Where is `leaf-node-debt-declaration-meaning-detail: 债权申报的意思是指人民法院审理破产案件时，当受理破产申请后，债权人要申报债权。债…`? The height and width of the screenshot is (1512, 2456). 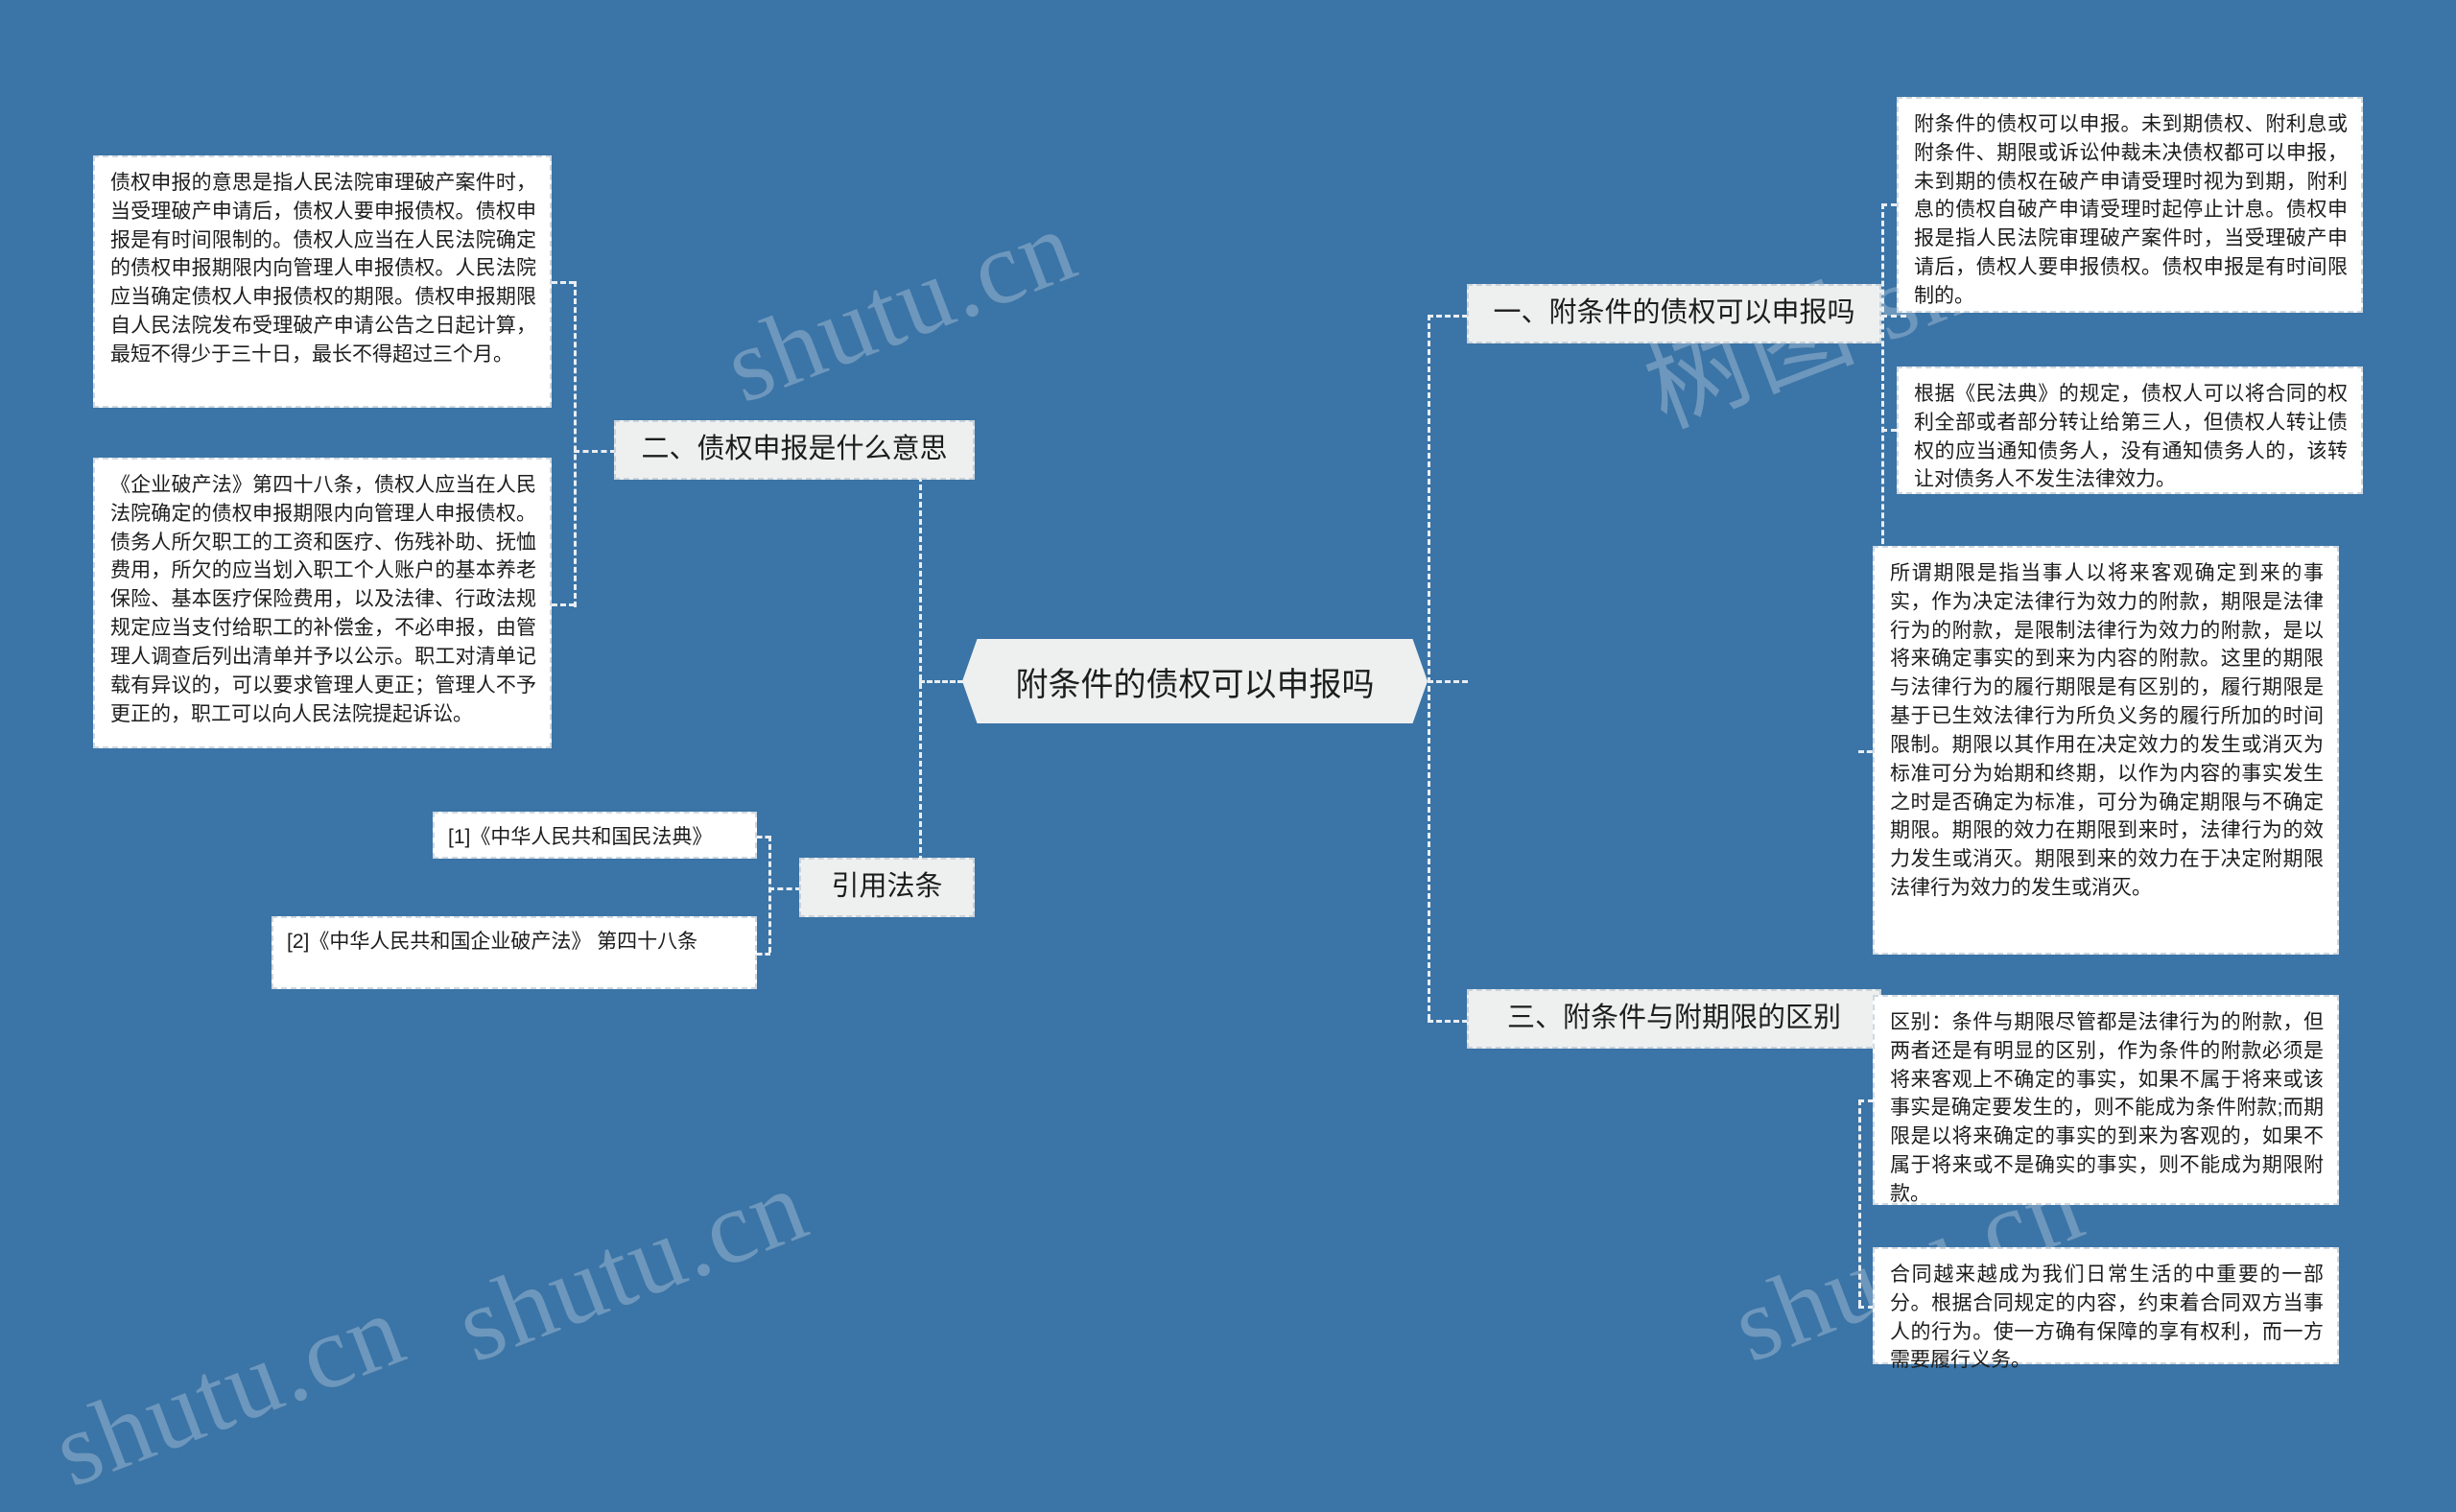
leaf-node-debt-declaration-meaning-detail: 债权申报的意思是指人民法院审理破产案件时，当受理破产申请后，债权人要申报债权。债… is located at coordinates (322, 281).